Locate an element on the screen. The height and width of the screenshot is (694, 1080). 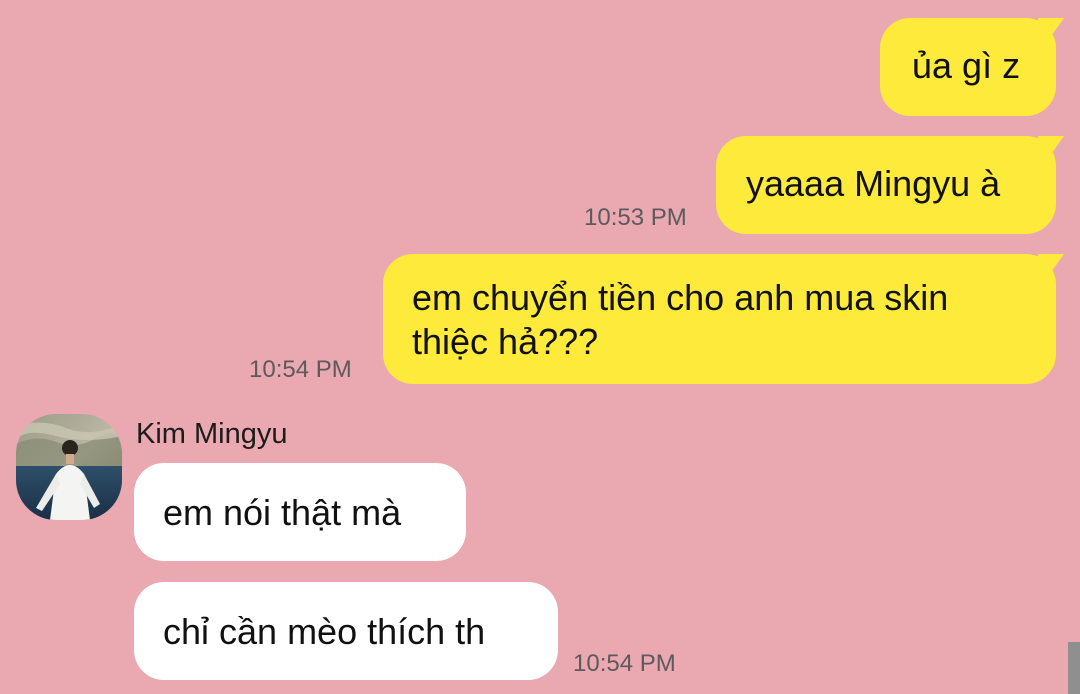
incoming-message-bubble: em nói thật mà is located at coordinates (300, 512).